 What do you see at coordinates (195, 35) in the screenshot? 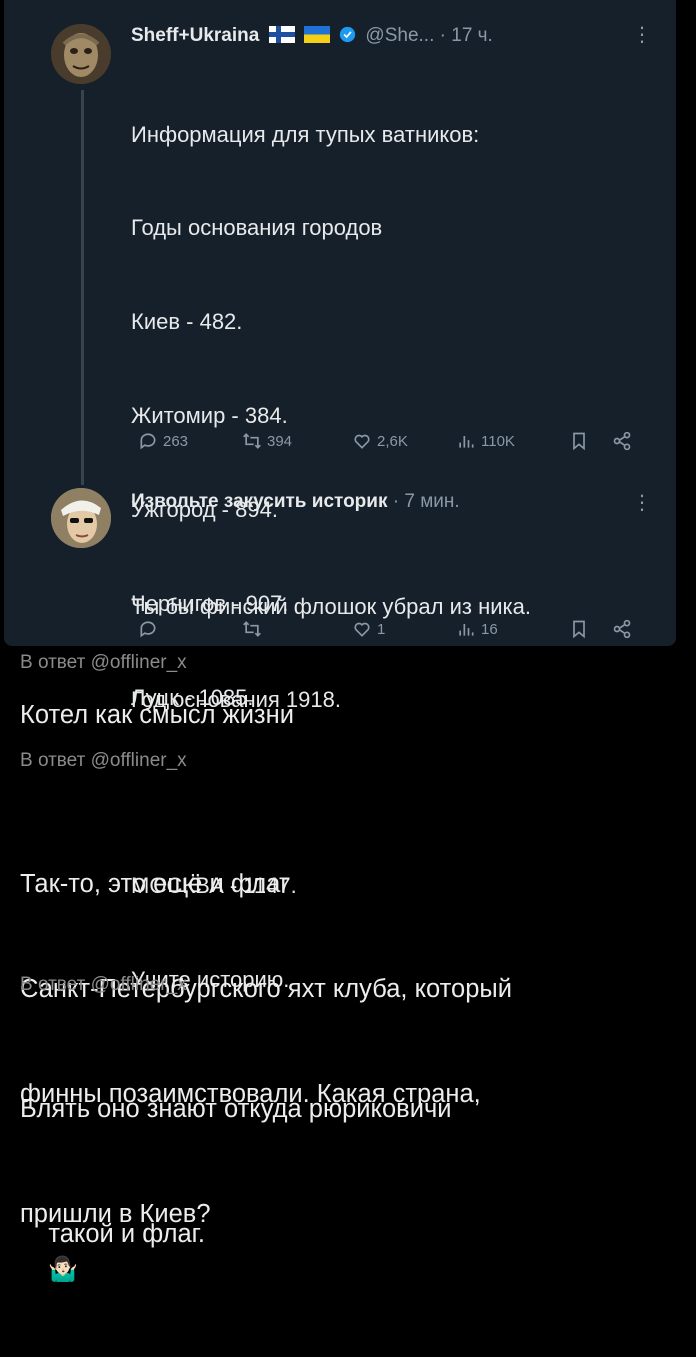
I see `author-name: Sheff+Ukraina` at bounding box center [195, 35].